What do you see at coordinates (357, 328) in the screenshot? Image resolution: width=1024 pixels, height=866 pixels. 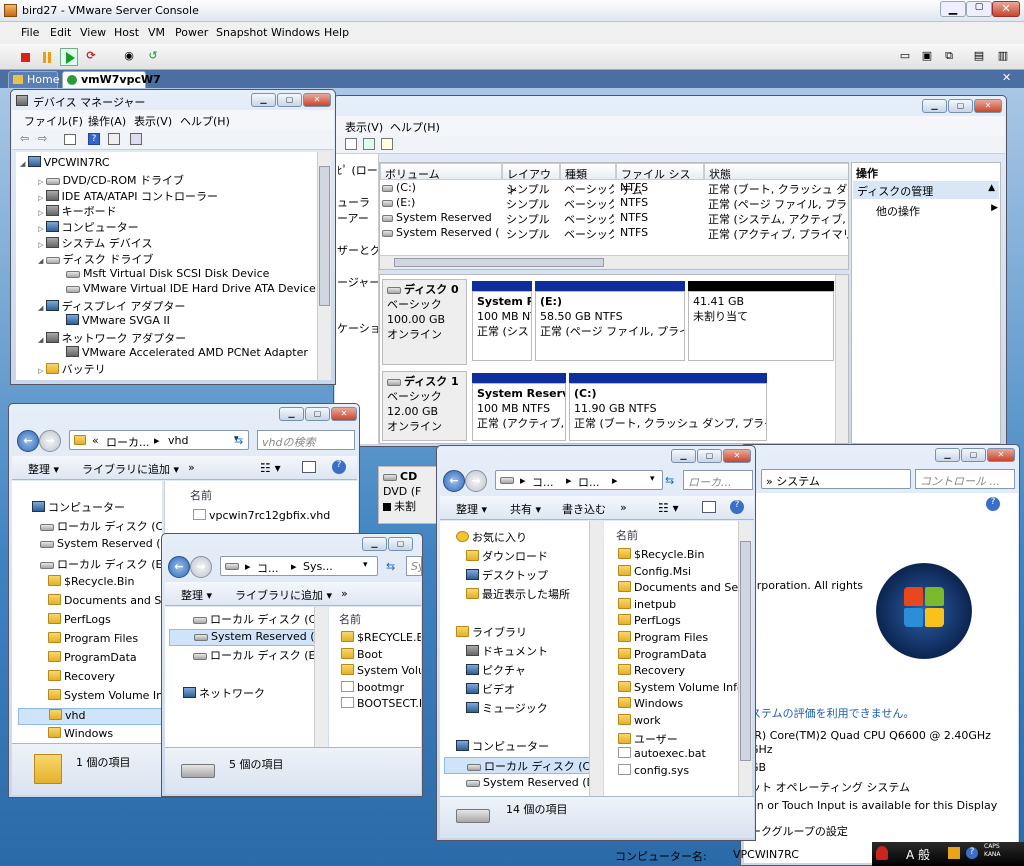 I see `tree-item: ケーショ` at bounding box center [357, 328].